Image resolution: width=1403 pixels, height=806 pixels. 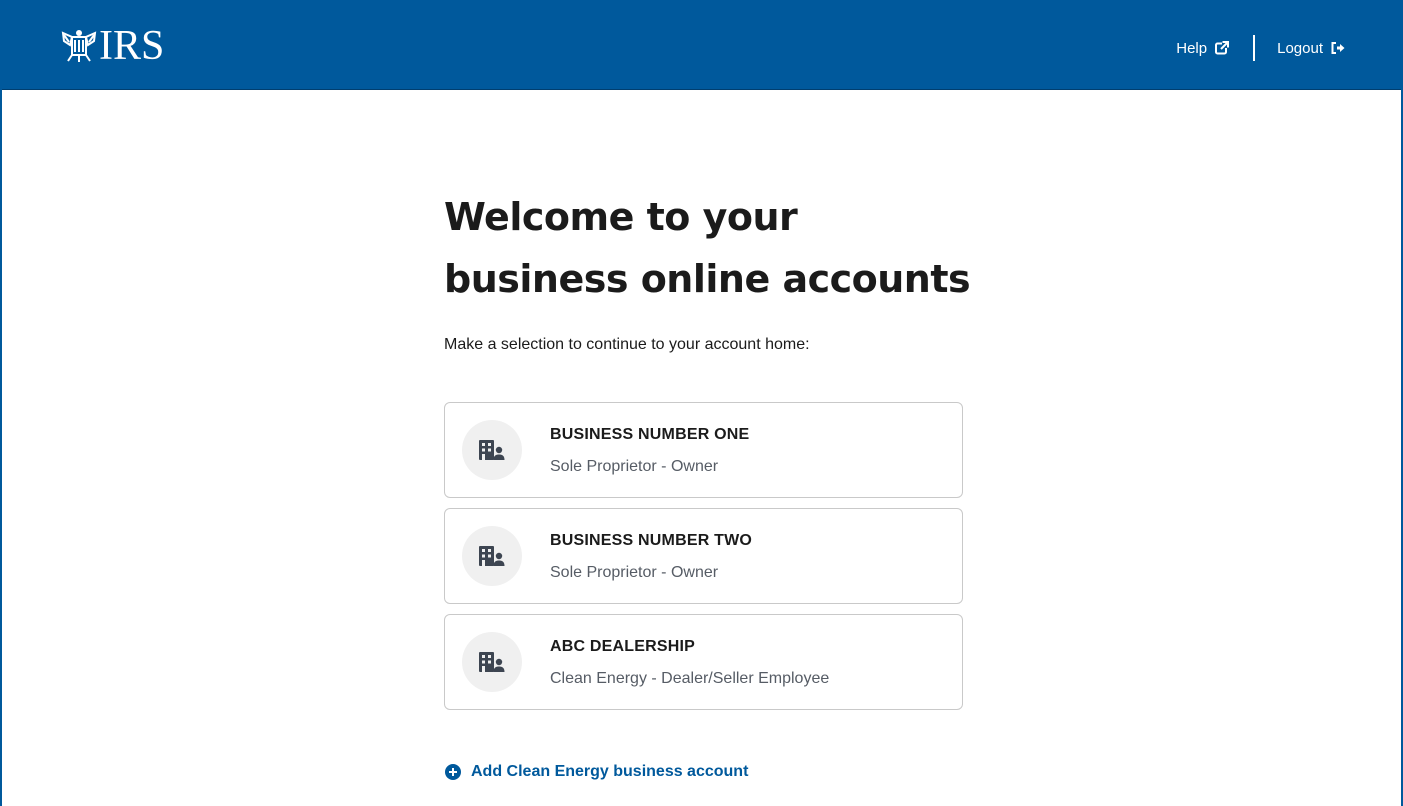 What do you see at coordinates (621, 217) in the screenshot?
I see `page-title-line1: Welcome to your` at bounding box center [621, 217].